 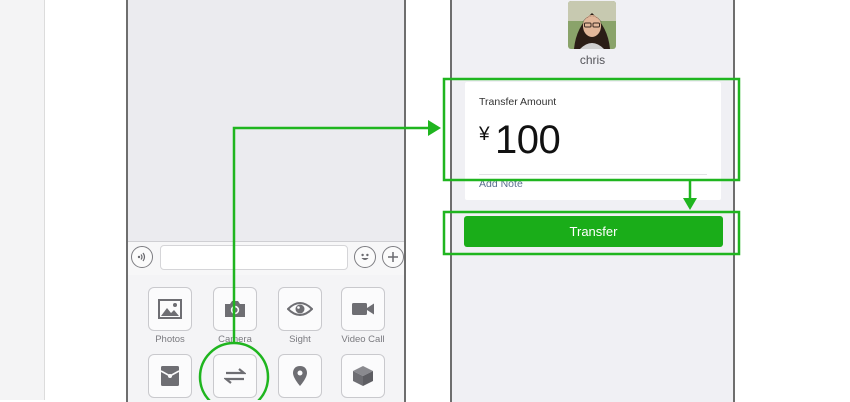 I want to click on emoji-button, so click(x=365, y=257).